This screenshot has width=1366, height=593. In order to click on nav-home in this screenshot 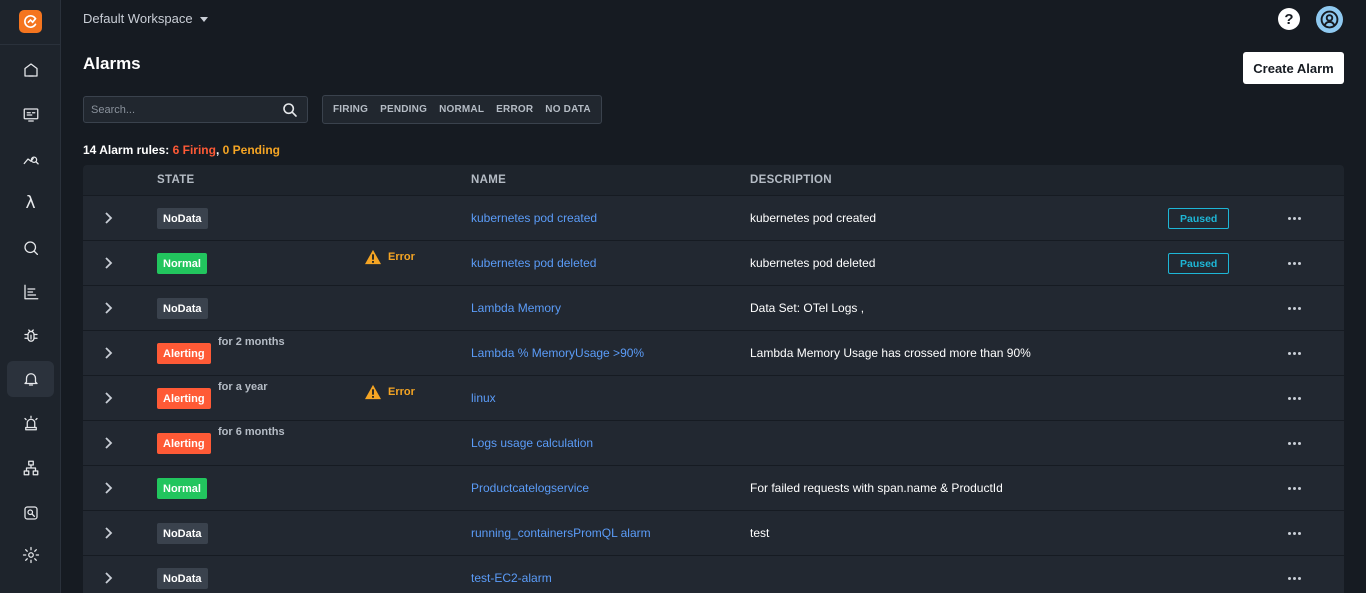, I will do `click(30, 70)`.